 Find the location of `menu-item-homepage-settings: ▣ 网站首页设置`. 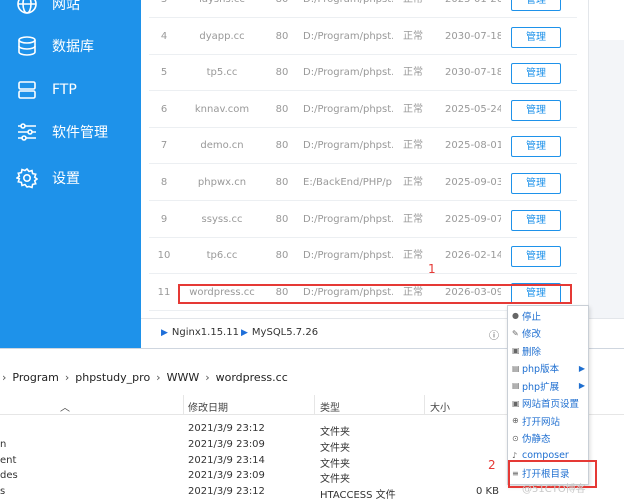

menu-item-homepage-settings: ▣ 网站首页设置 is located at coordinates (548, 404).